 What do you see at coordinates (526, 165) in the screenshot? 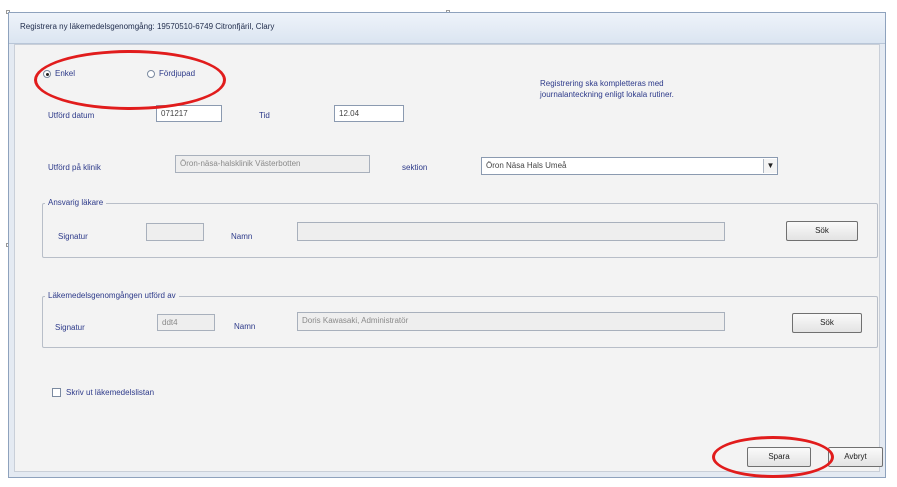
I see `sektion-selected-value: Öron Näsa Hals Umeå` at bounding box center [526, 165].